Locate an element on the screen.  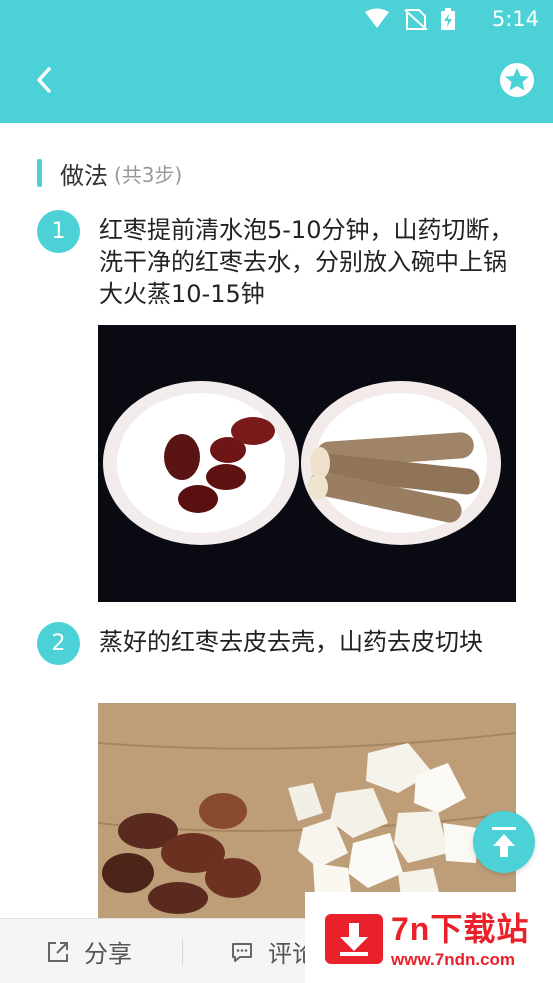
step-count: (共3步) is located at coordinates (148, 174).